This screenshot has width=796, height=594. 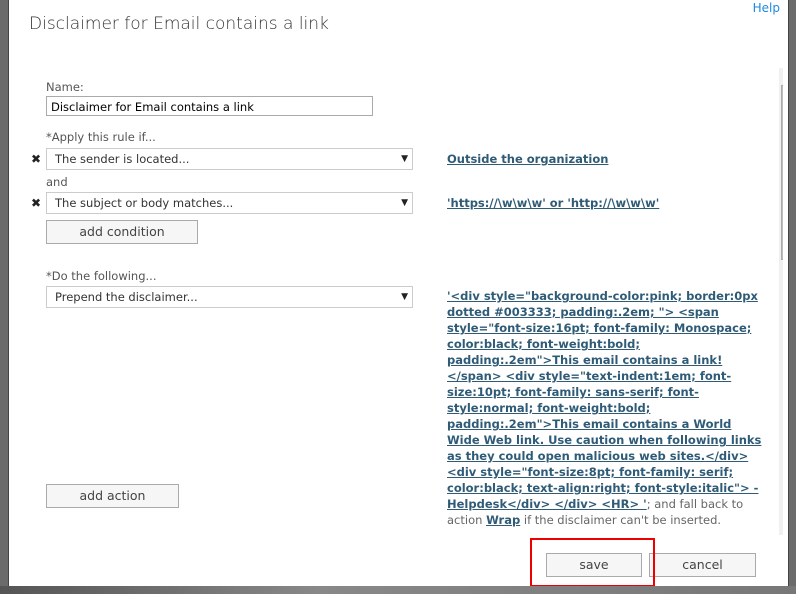 I want to click on help-link: Help, so click(x=766, y=8).